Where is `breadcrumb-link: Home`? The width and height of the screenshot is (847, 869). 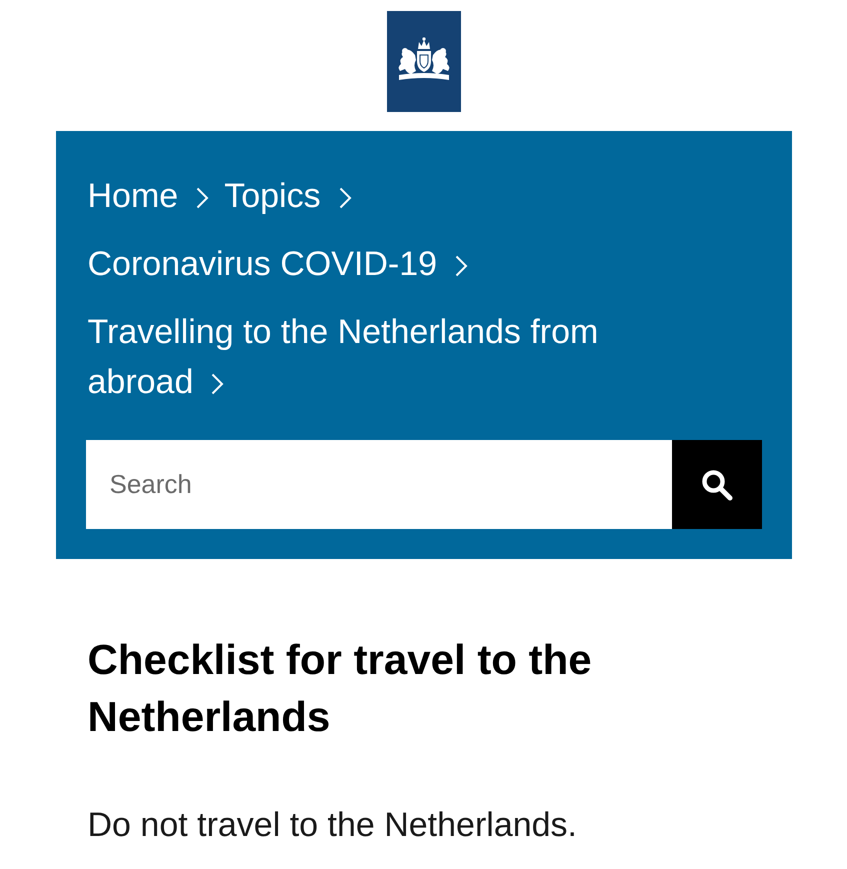
breadcrumb-link: Home is located at coordinates (149, 196).